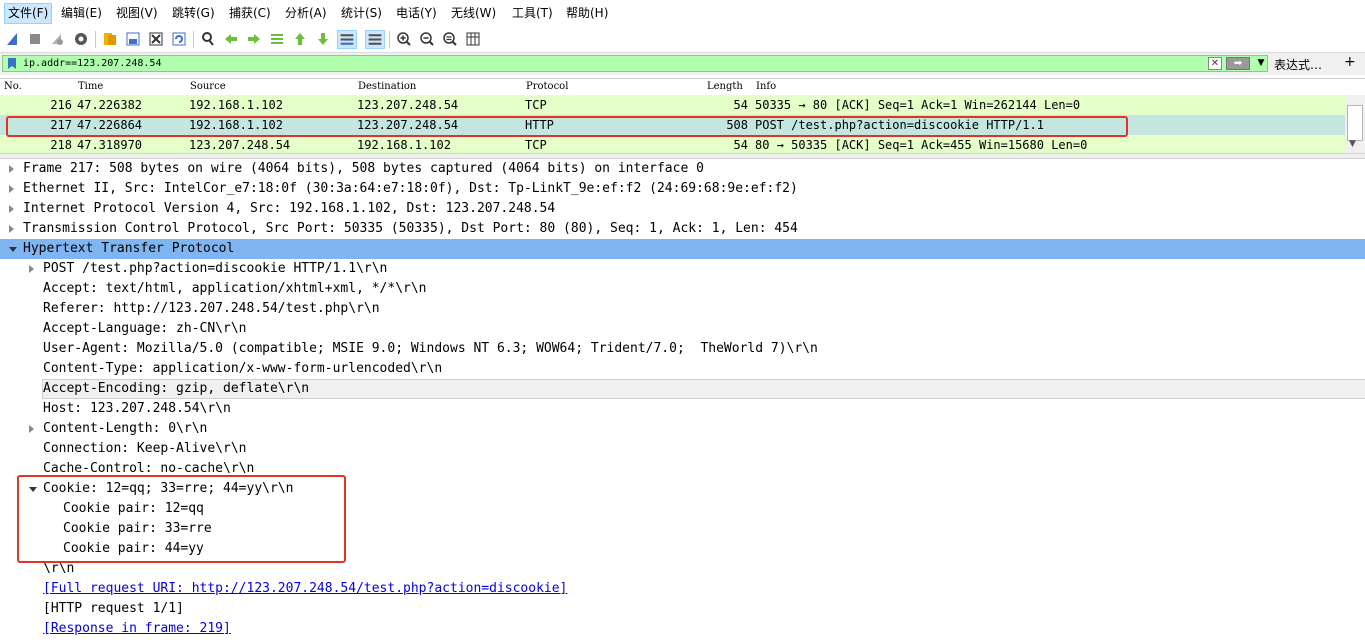 The width and height of the screenshot is (1365, 644). I want to click on resize-columns-icon, so click(473, 39).